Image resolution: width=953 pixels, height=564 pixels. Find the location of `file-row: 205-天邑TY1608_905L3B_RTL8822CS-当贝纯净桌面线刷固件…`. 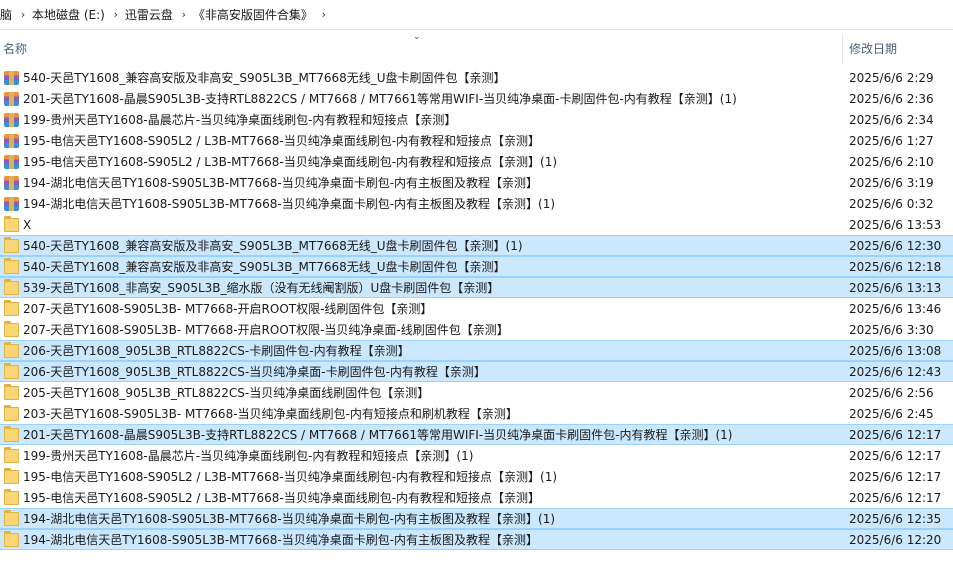

file-row: 205-天邑TY1608_905L3B_RTL8822CS-当贝纯净桌面线刷固件… is located at coordinates (476, 392).